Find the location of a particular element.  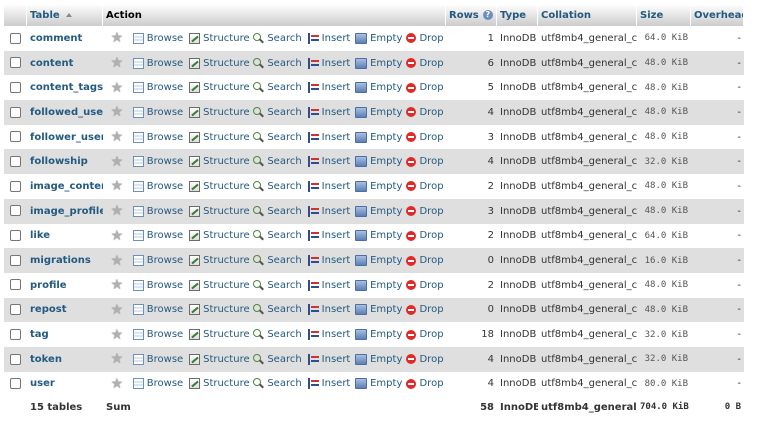

help-icon: ? is located at coordinates (487, 14).